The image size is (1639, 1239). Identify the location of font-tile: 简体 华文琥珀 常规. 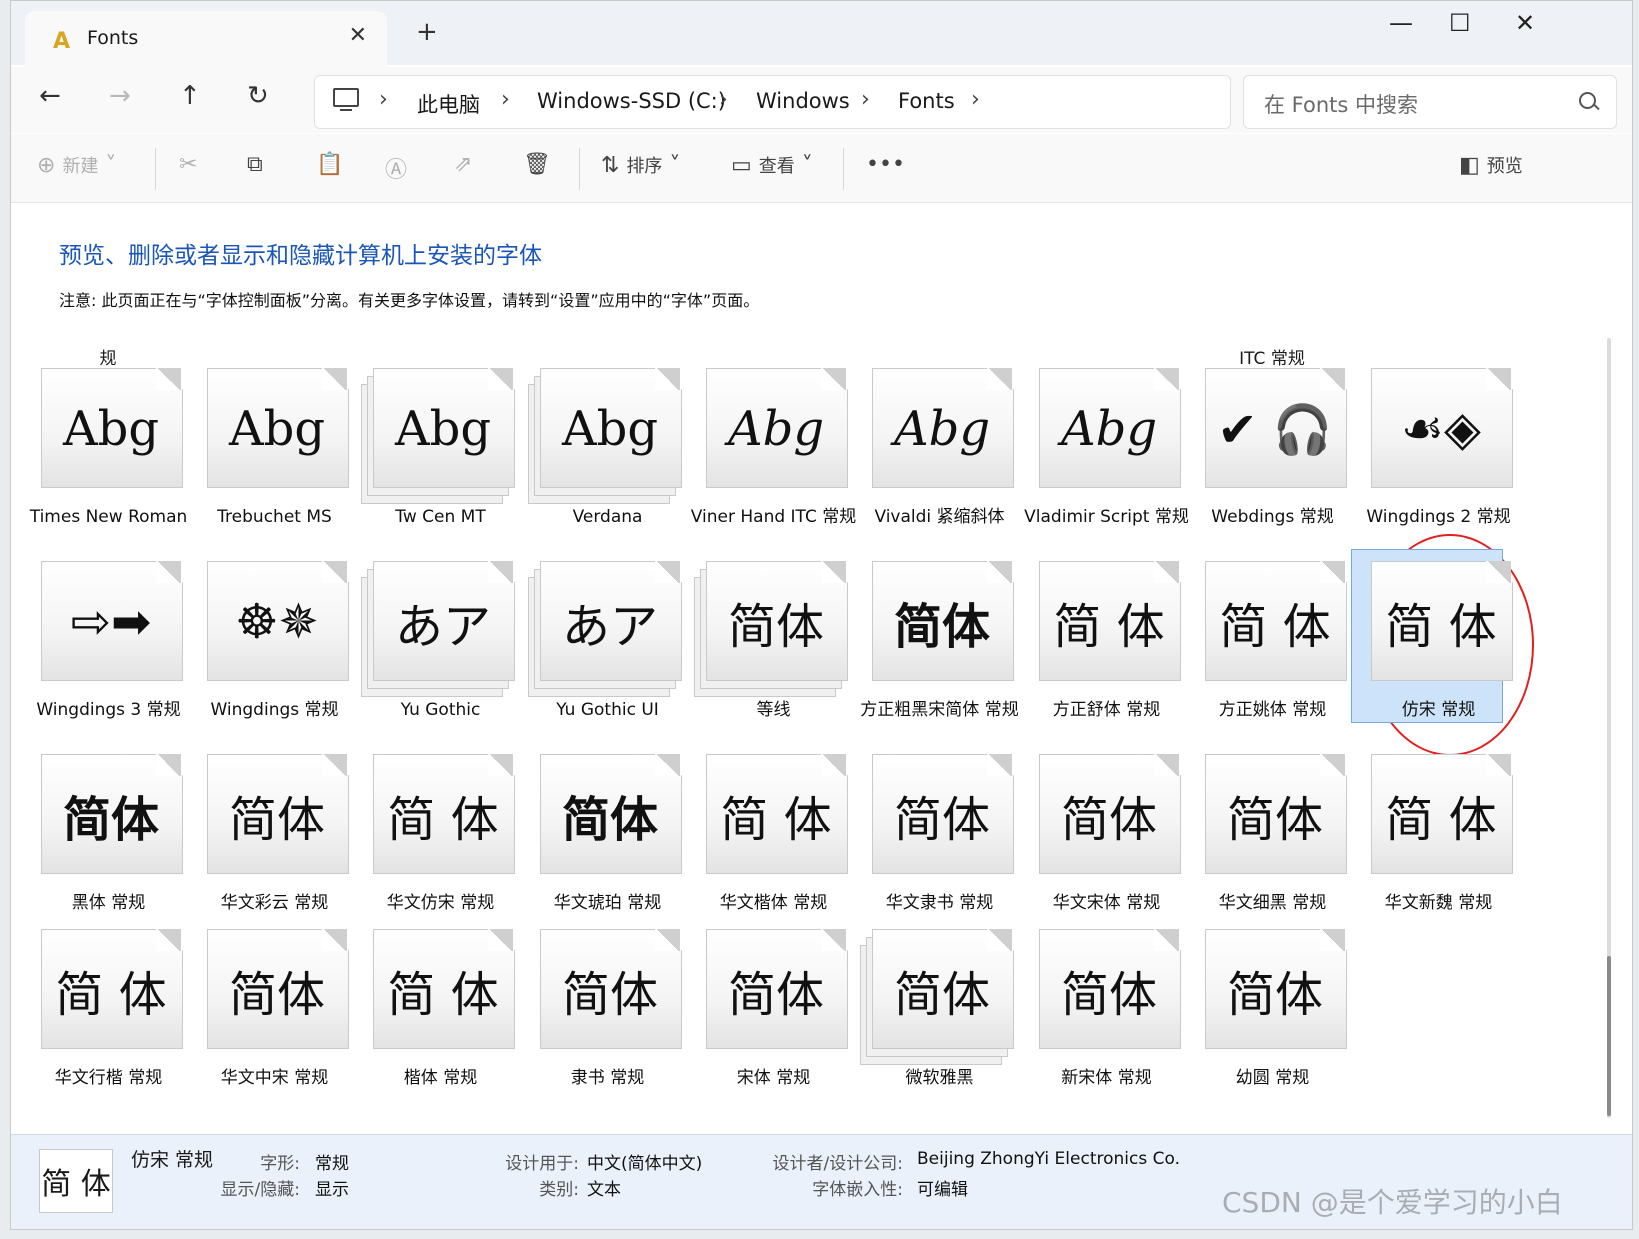
(601, 846).